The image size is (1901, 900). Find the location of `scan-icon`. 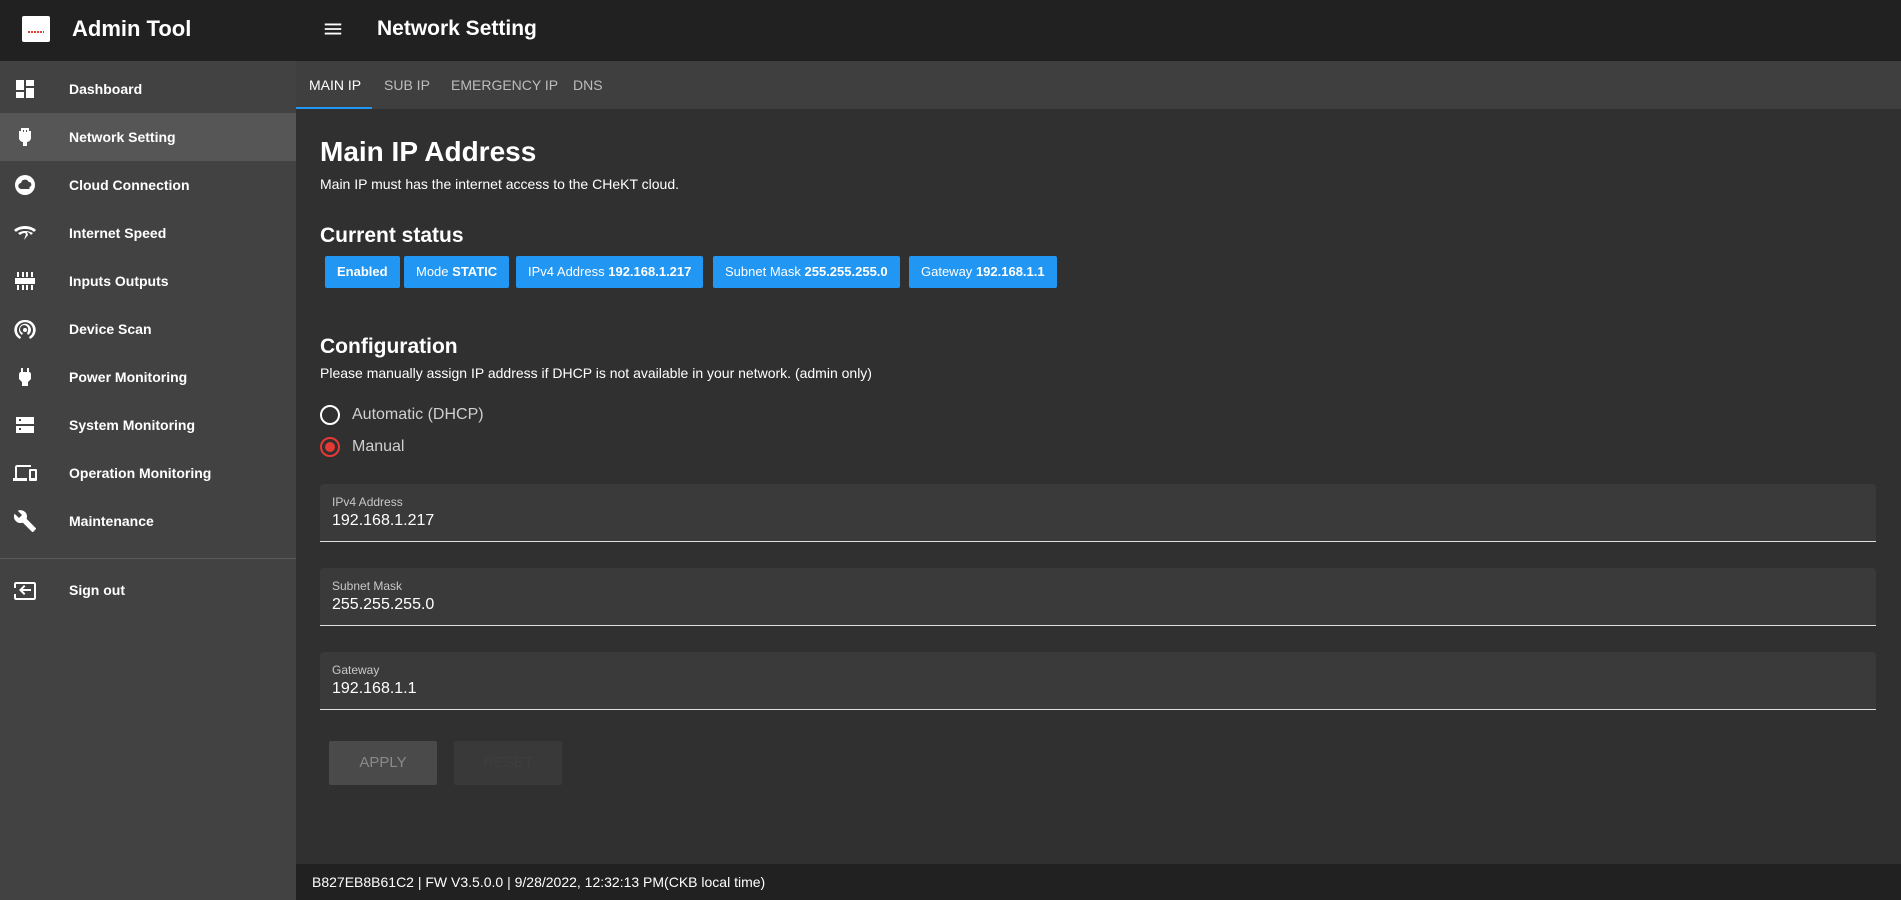

scan-icon is located at coordinates (25, 329).